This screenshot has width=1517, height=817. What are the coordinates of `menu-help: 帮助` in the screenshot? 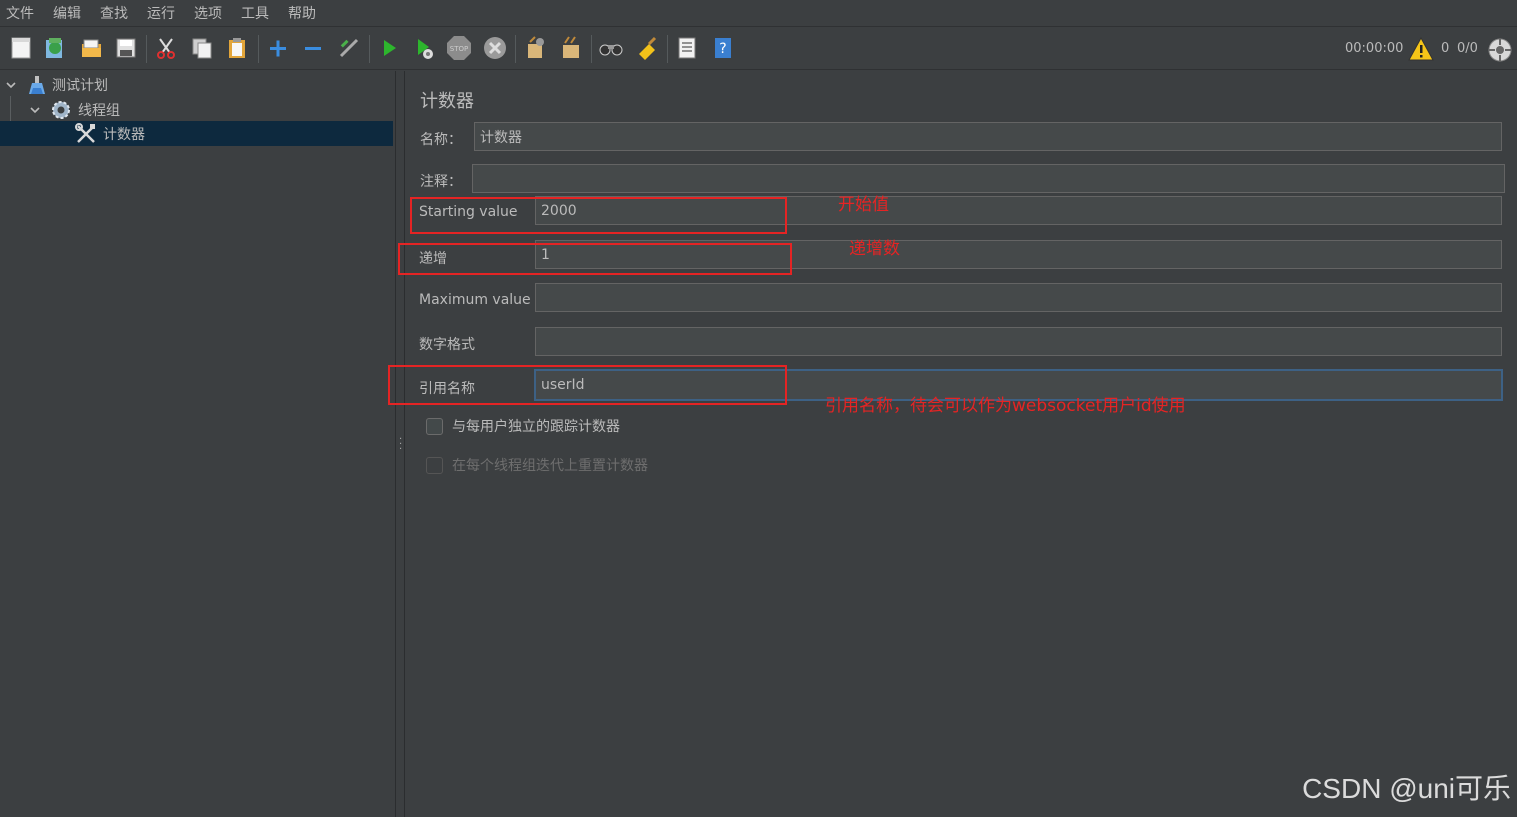 It's located at (302, 13).